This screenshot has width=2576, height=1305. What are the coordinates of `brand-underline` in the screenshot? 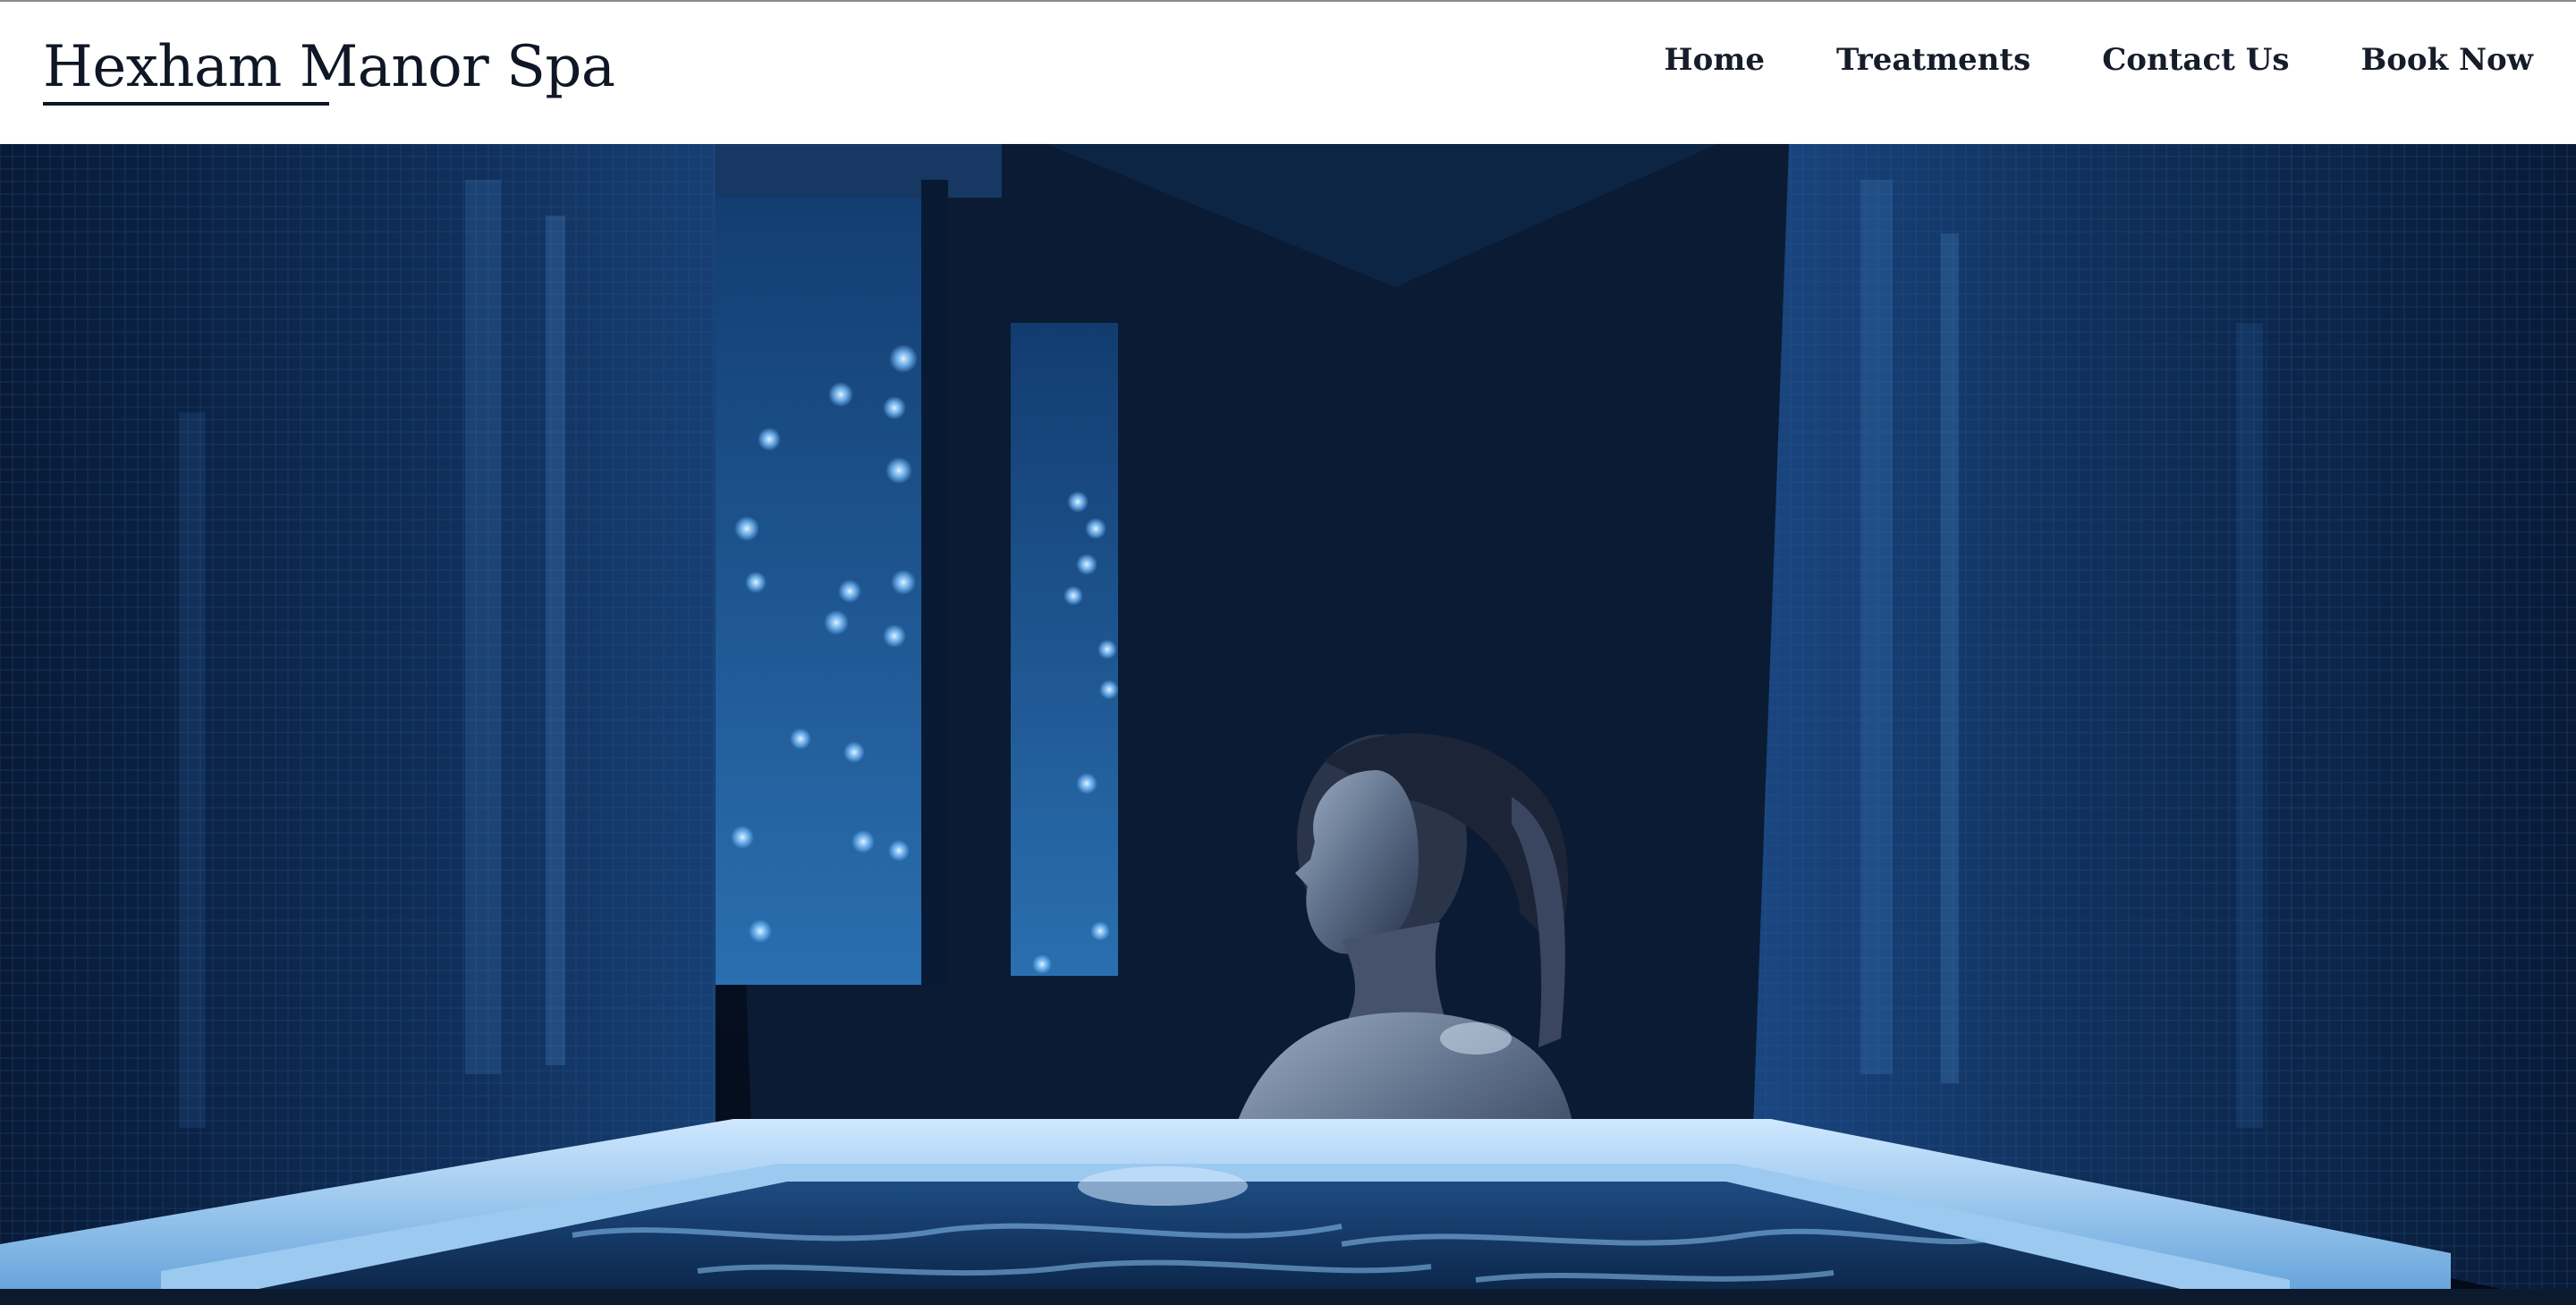 It's located at (186, 104).